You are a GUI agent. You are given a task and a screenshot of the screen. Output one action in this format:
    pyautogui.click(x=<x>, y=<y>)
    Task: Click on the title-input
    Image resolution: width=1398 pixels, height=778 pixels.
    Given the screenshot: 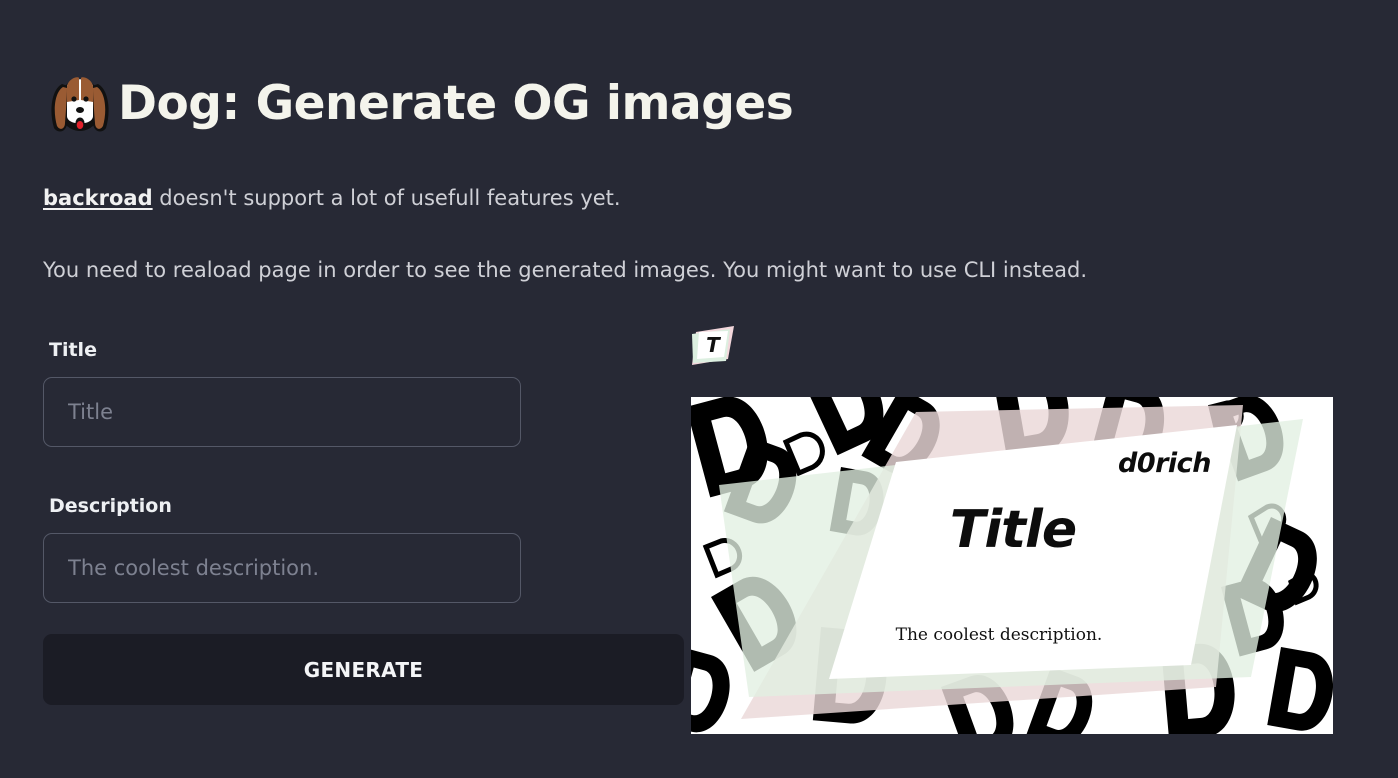 What is the action you would take?
    pyautogui.click(x=282, y=412)
    